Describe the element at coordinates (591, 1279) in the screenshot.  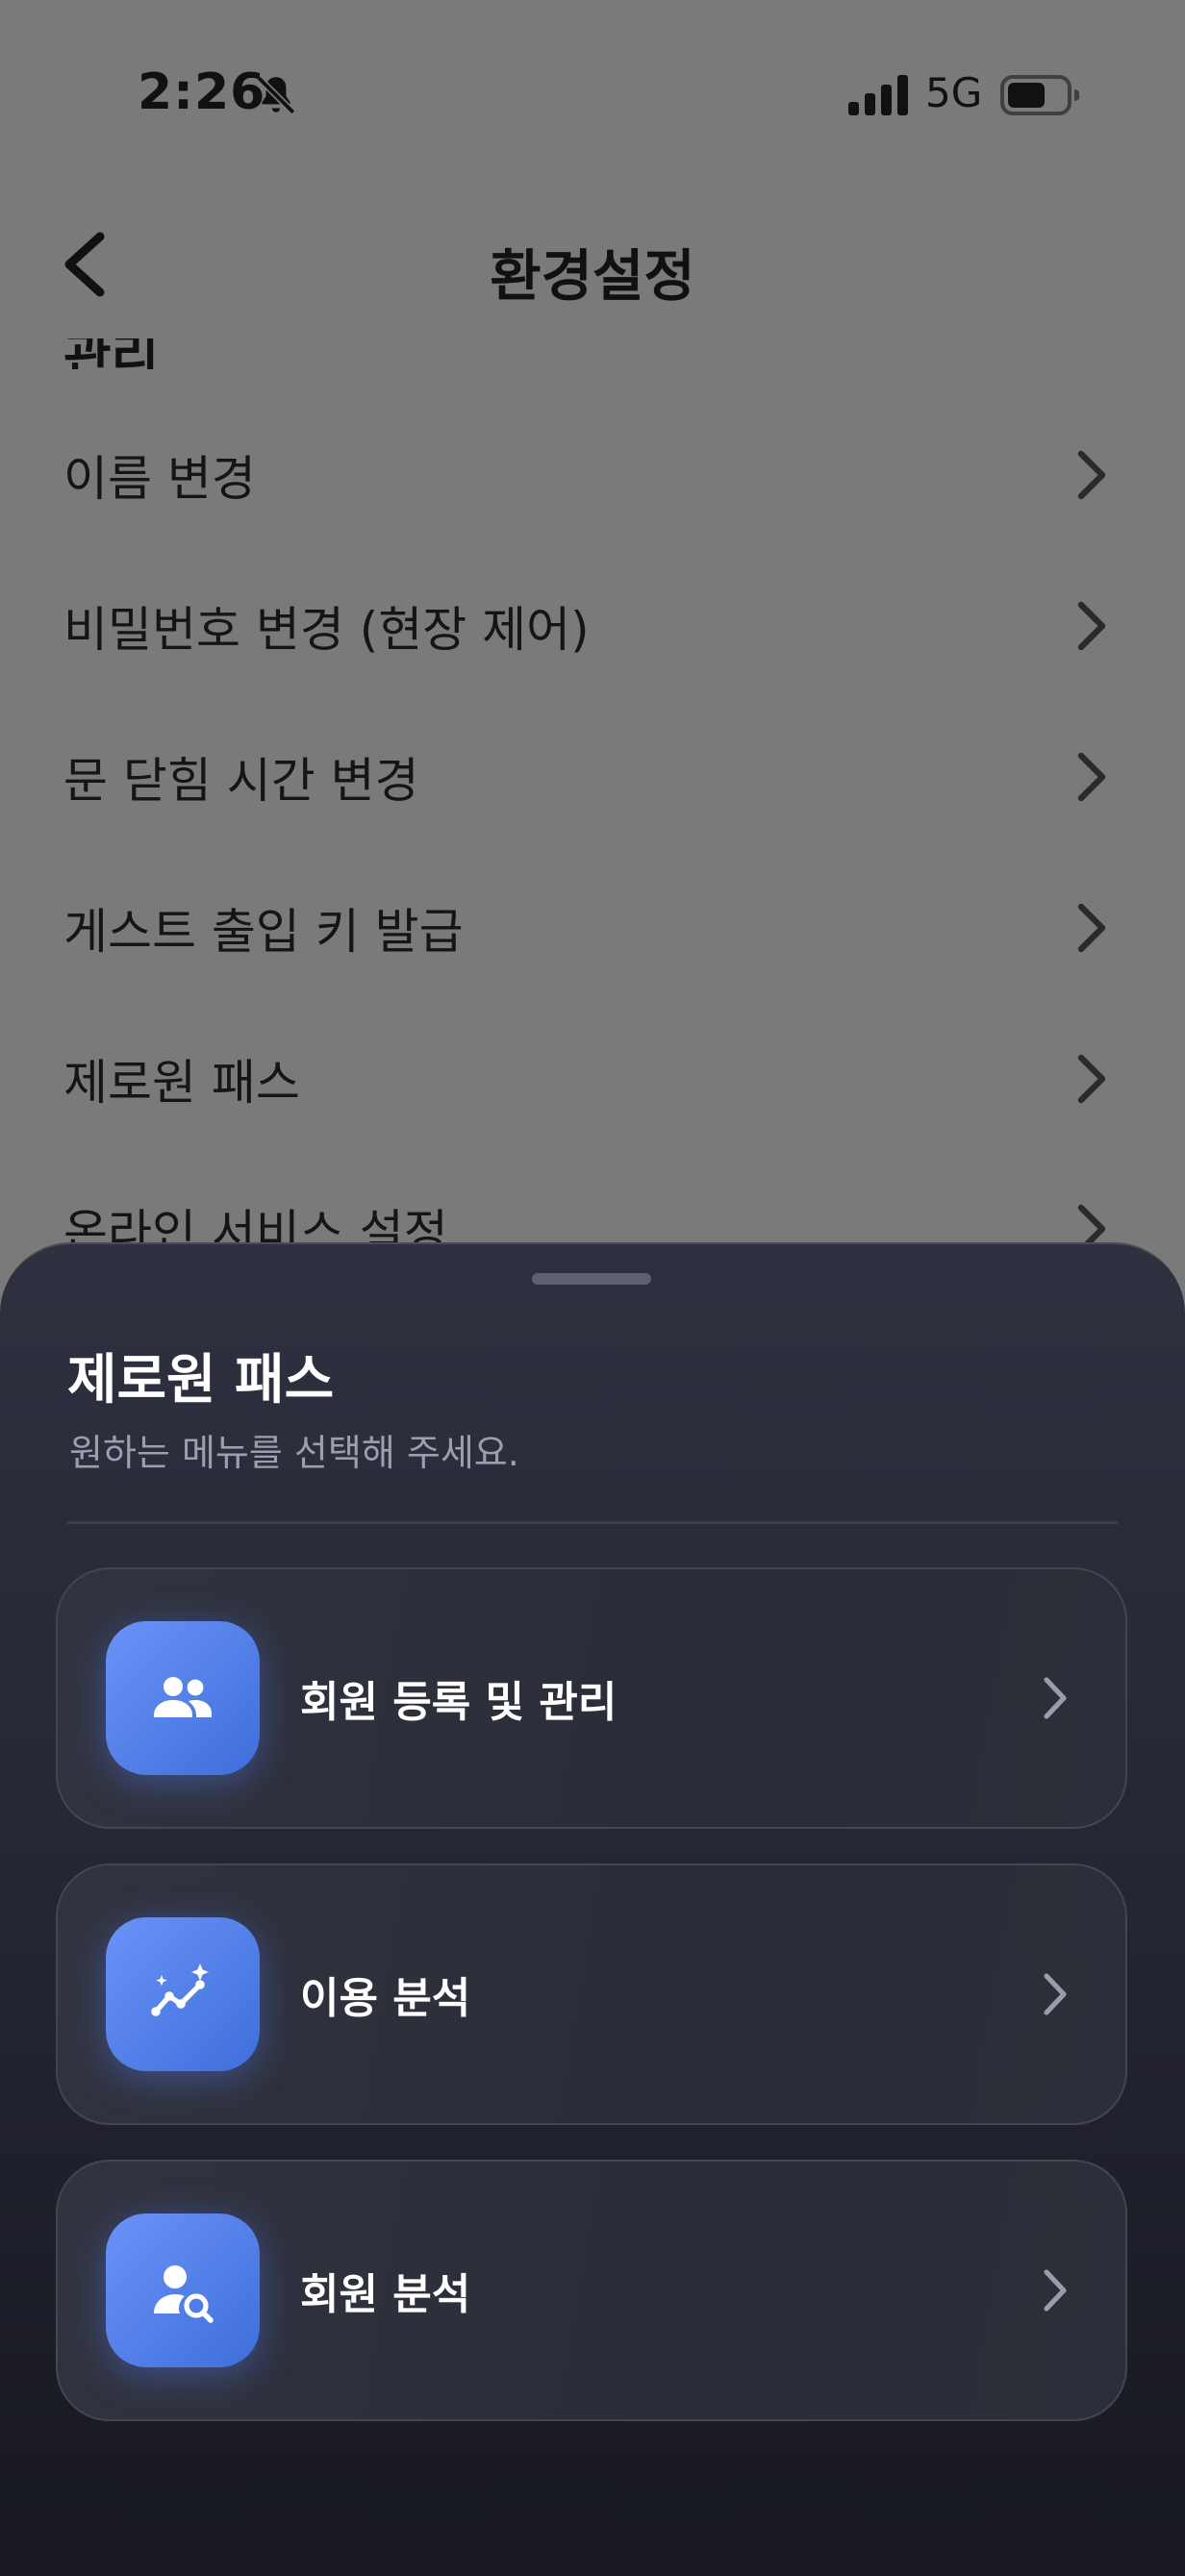
I see `sheet-drag-handle` at that location.